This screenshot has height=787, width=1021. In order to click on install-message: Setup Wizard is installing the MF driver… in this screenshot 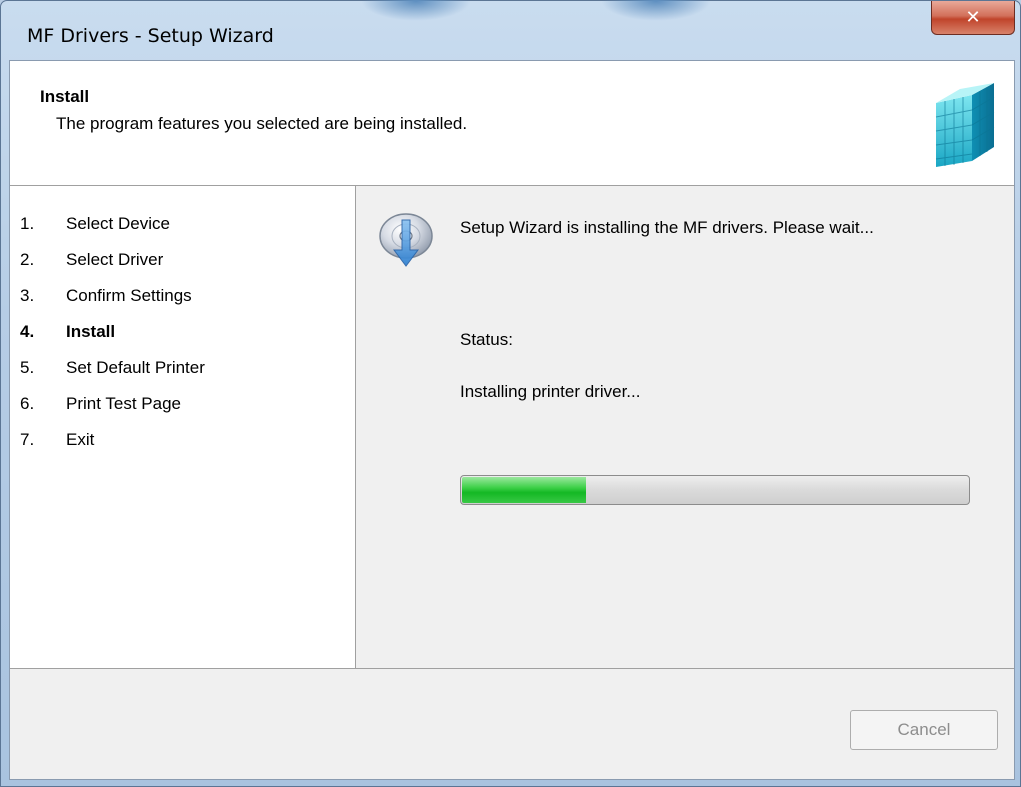, I will do `click(667, 227)`.